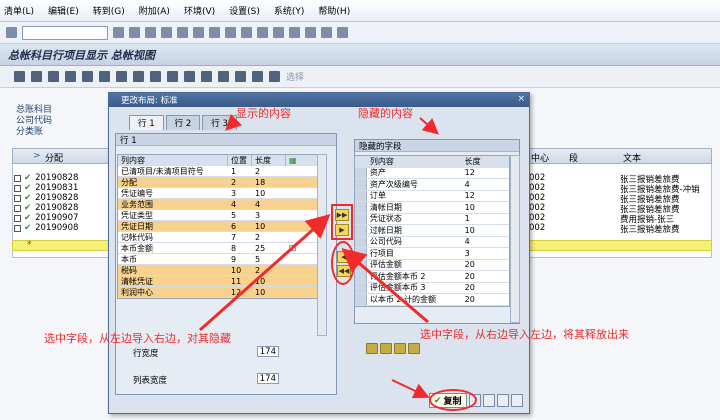 This screenshot has width=720, height=420. Describe the element at coordinates (632, 157) in the screenshot. I see `col-text: 文本` at that location.